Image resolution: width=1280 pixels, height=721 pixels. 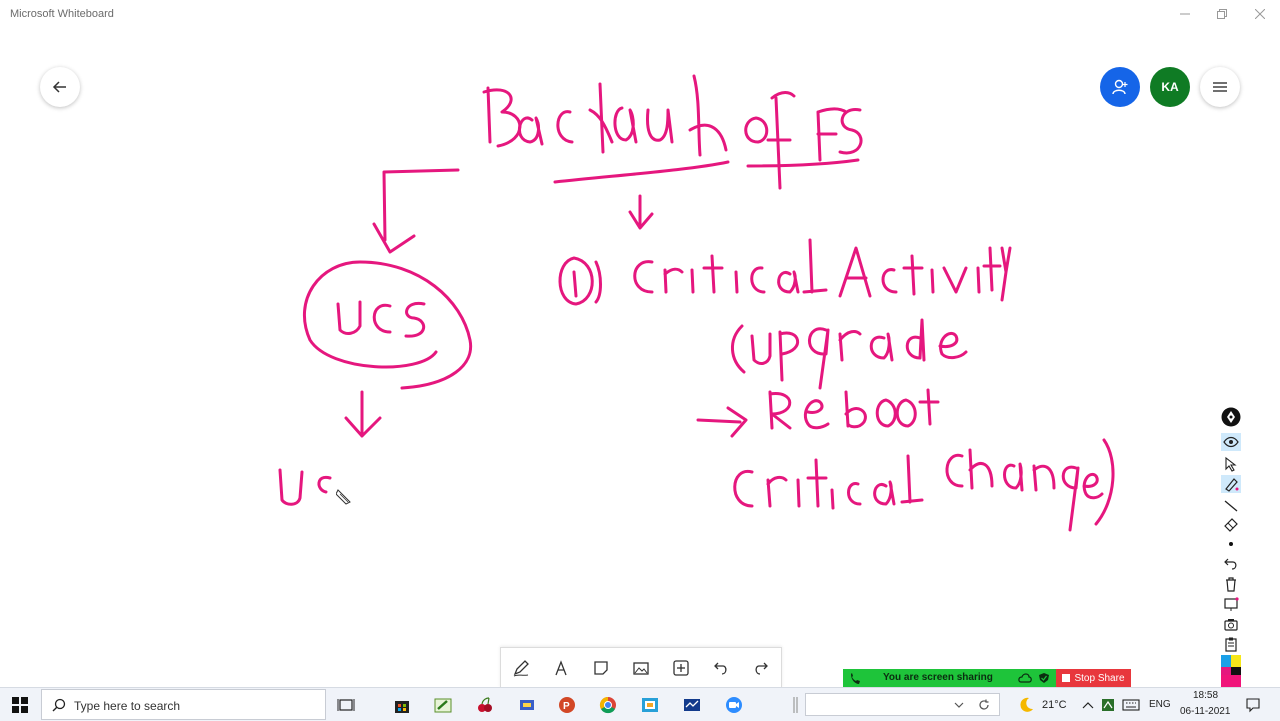 I want to click on network-app-icon, so click(x=527, y=705).